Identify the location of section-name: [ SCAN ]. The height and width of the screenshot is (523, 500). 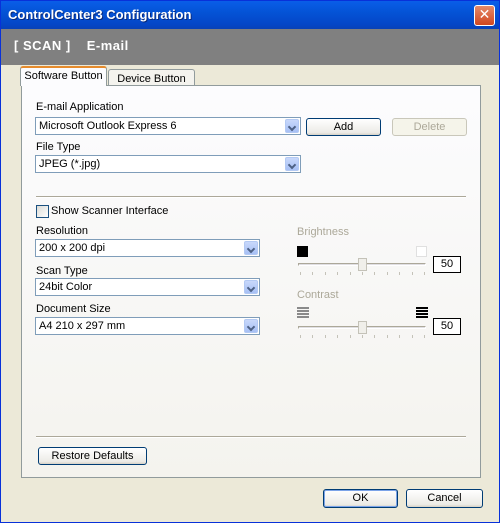
(42, 45).